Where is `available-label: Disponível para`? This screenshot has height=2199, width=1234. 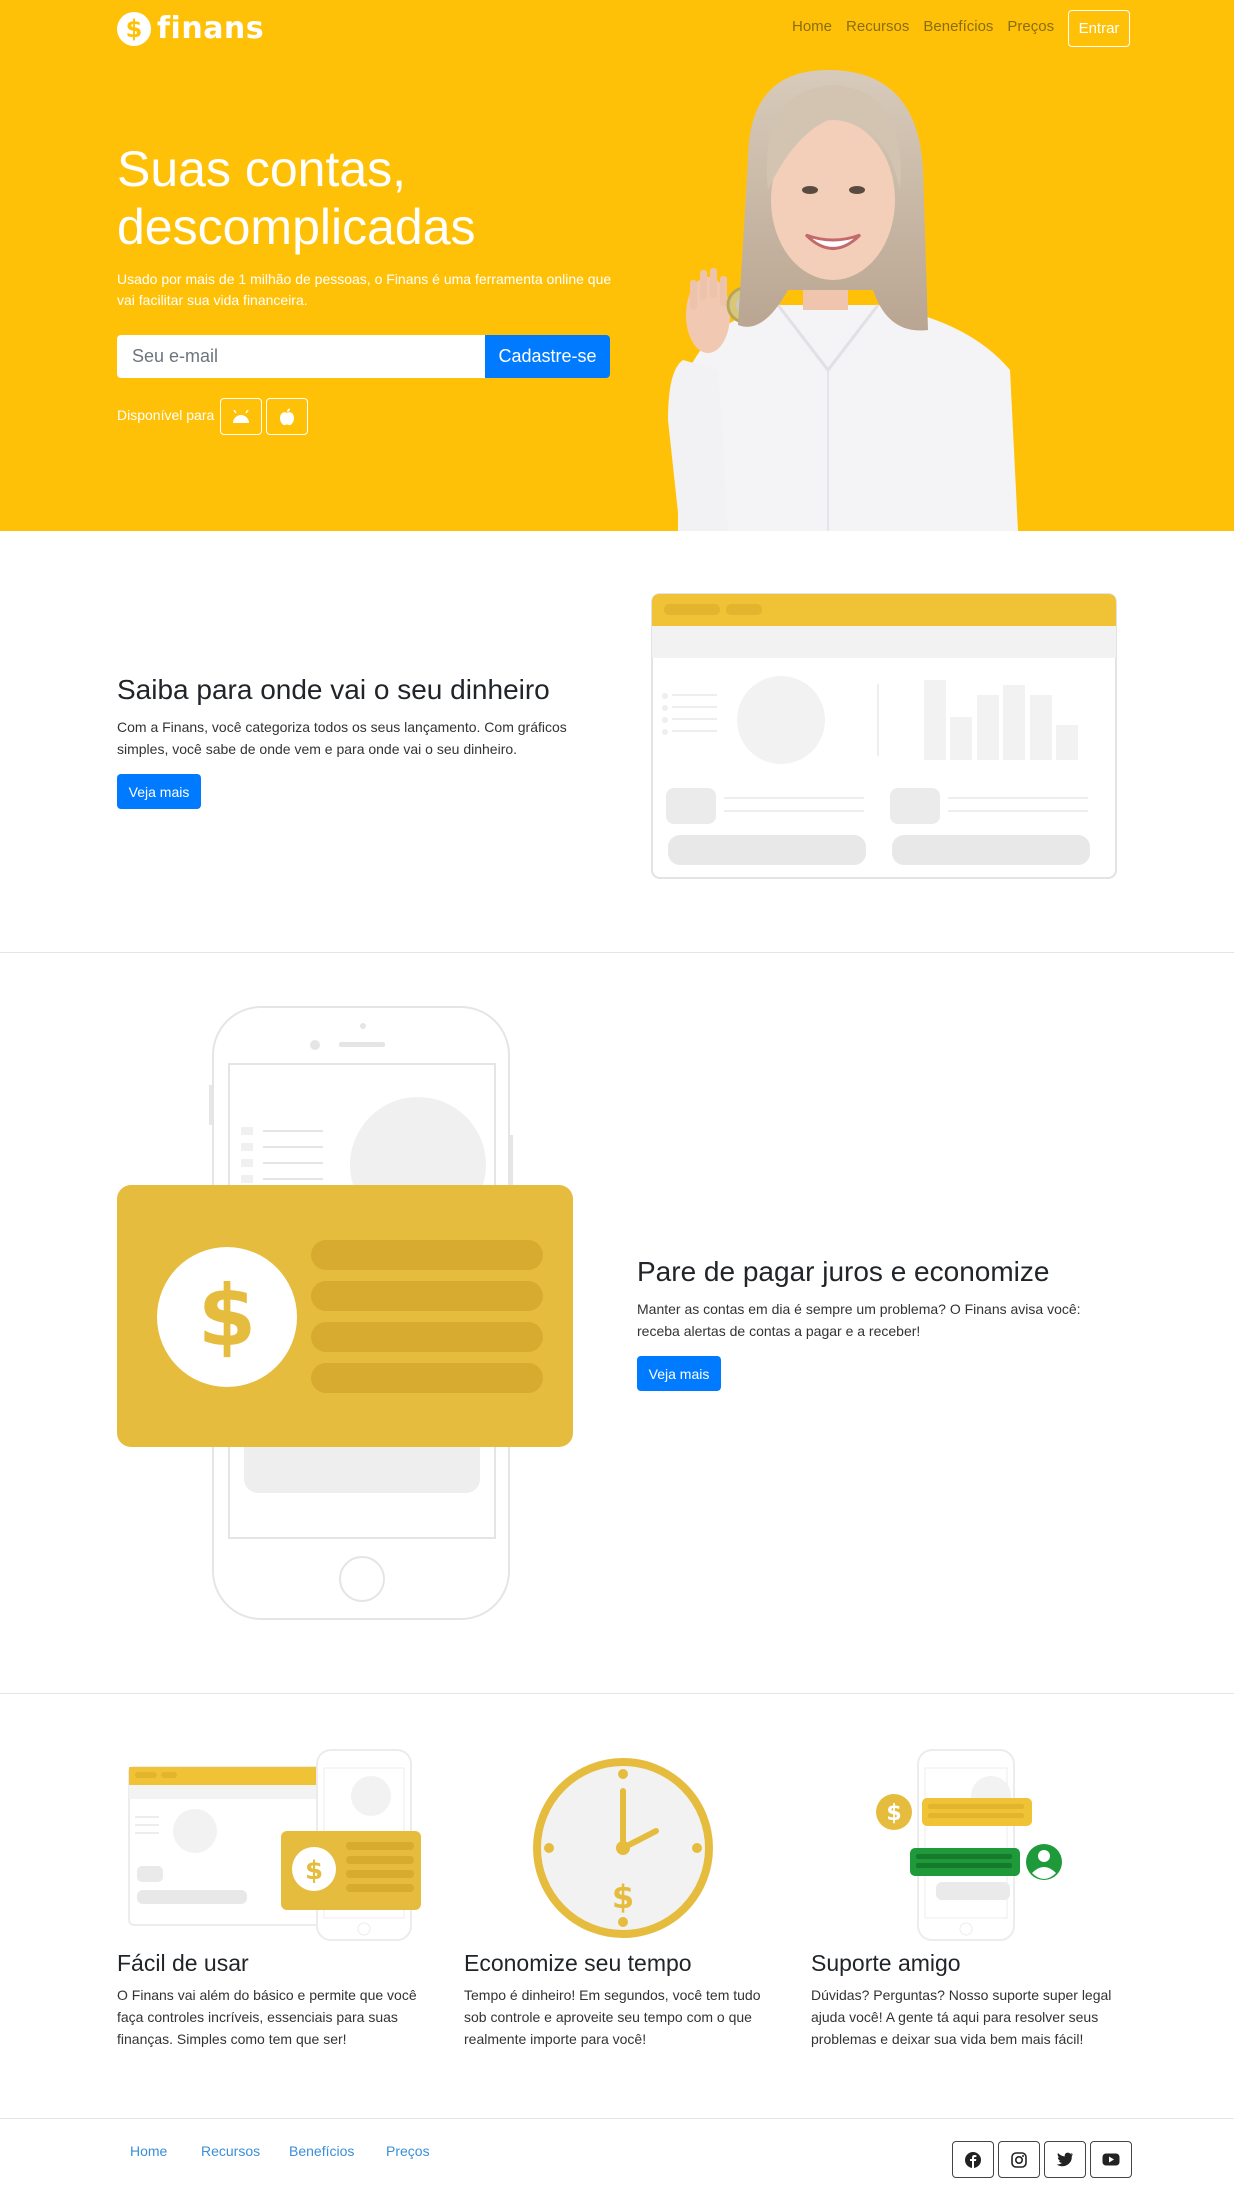
available-label: Disponível para is located at coordinates (166, 415).